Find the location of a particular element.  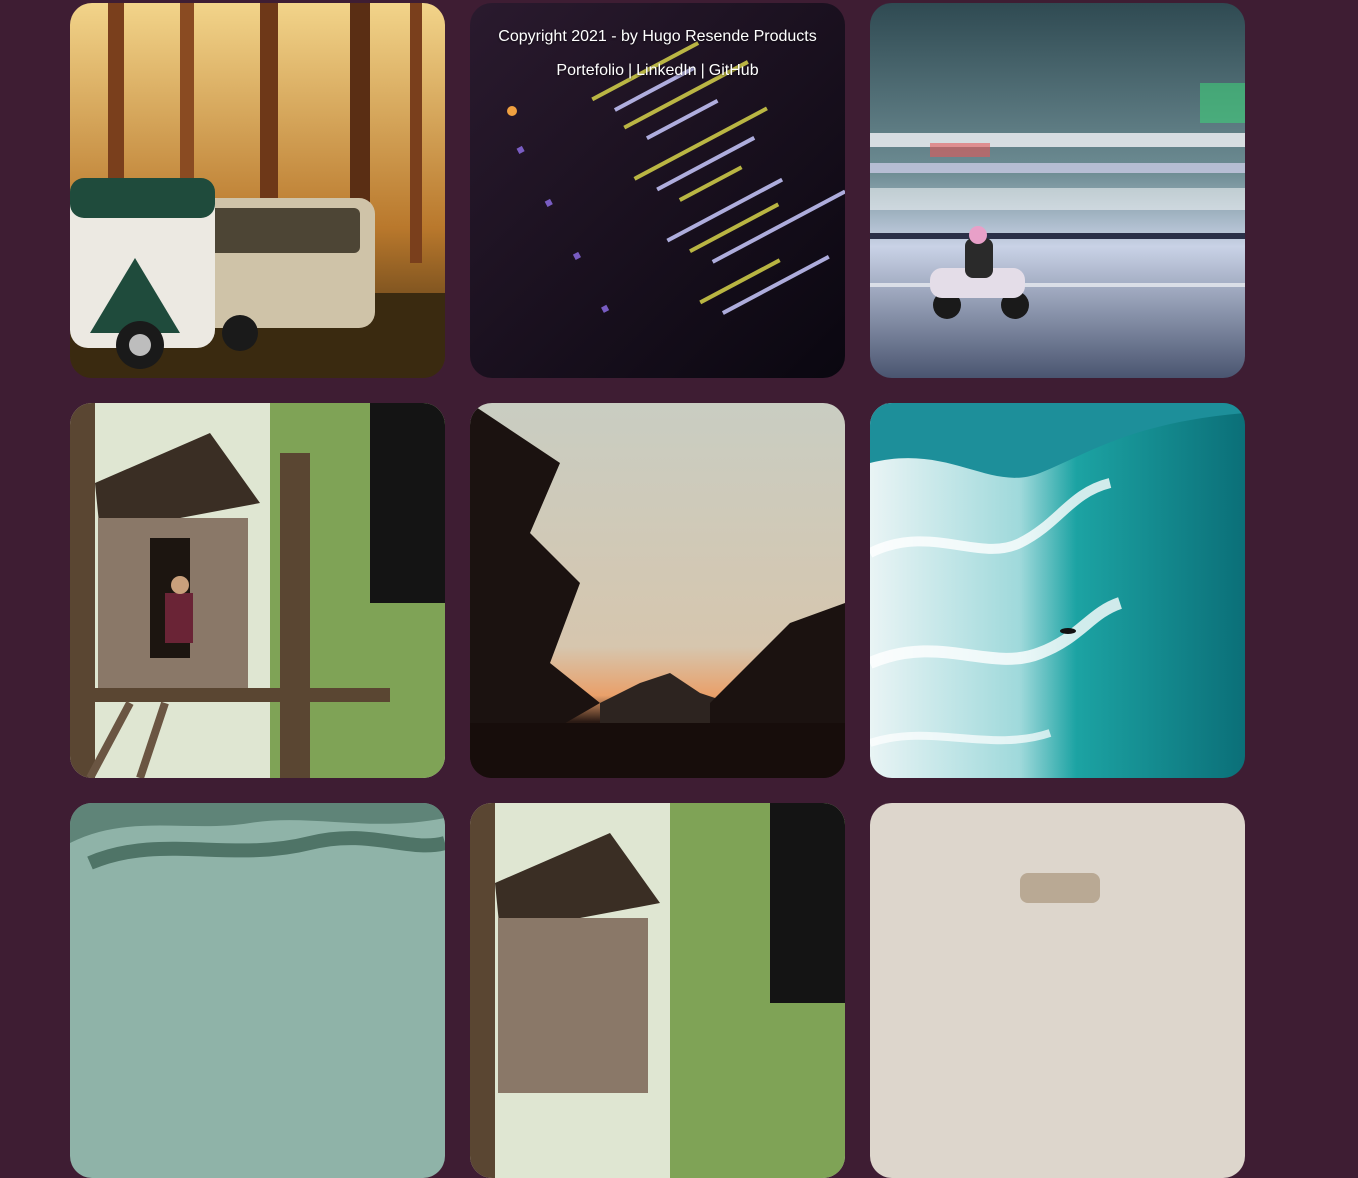

portfolio-link: Portefolio is located at coordinates (590, 70).